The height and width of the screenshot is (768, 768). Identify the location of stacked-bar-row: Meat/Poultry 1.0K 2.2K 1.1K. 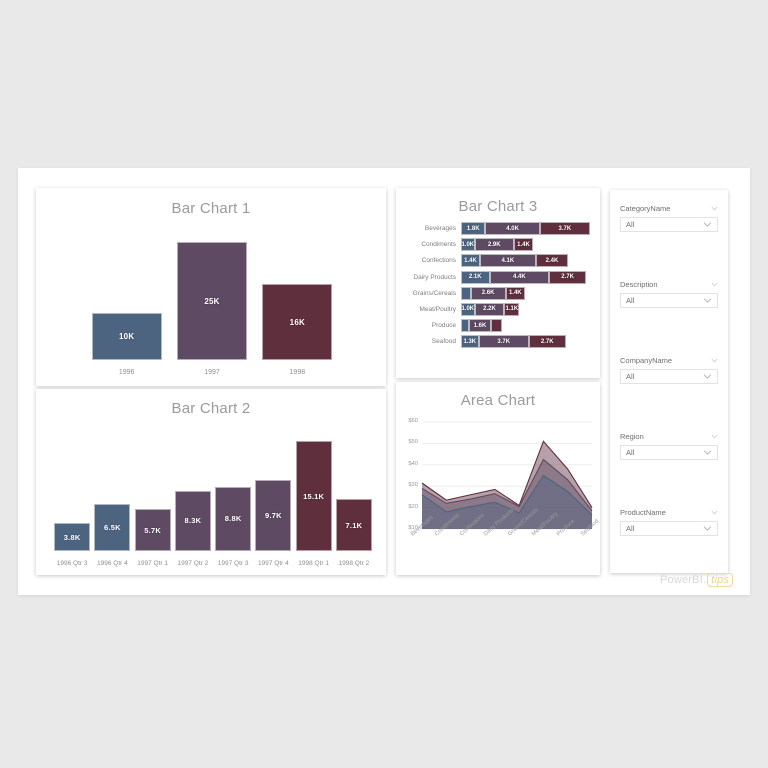
(496, 309).